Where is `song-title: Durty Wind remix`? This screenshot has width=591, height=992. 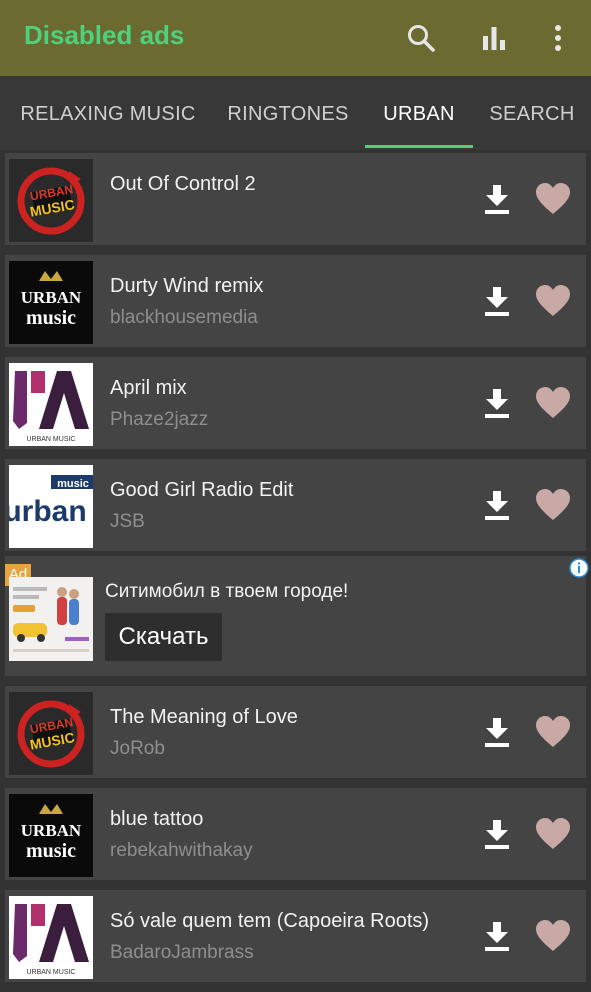
song-title: Durty Wind remix is located at coordinates (187, 286).